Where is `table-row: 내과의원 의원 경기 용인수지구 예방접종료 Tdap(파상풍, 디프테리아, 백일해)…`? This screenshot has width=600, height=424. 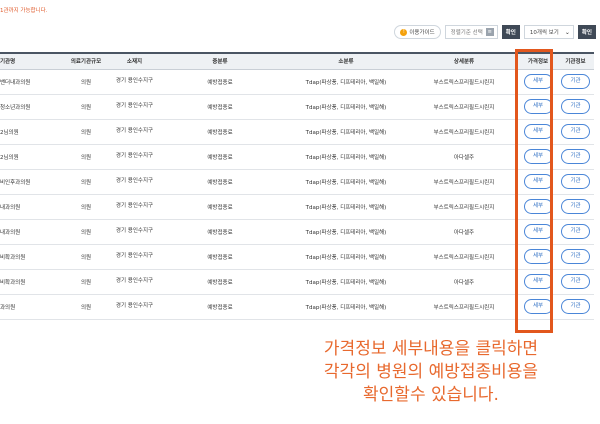
table-row: 내과의원 의원 경기 용인수지구 예방접종료 Tdap(파상풍, 디프테리아, 백일해)… is located at coordinates (297, 231).